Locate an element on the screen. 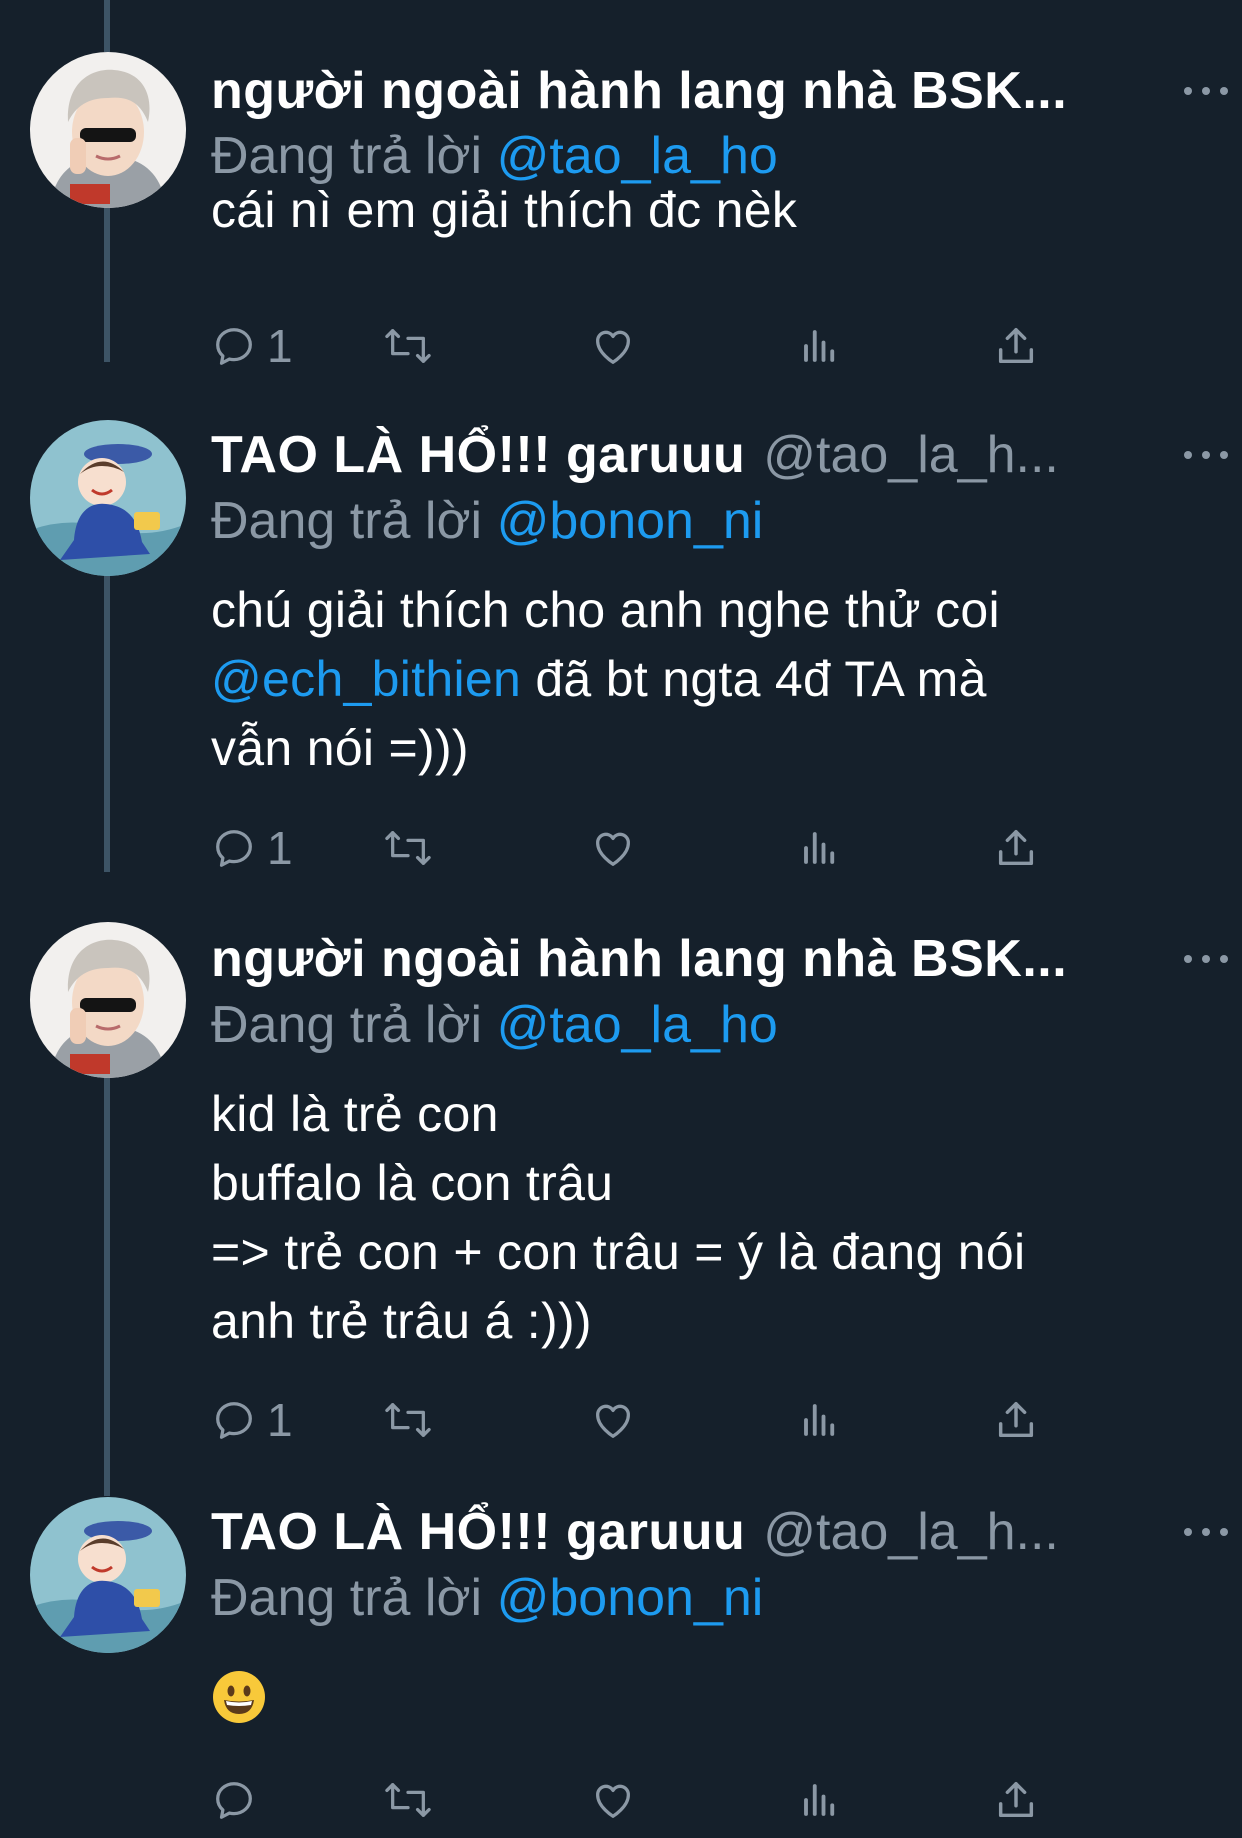 Image resolution: width=1242 pixels, height=1838 pixels. views-button is located at coordinates (820, 1800).